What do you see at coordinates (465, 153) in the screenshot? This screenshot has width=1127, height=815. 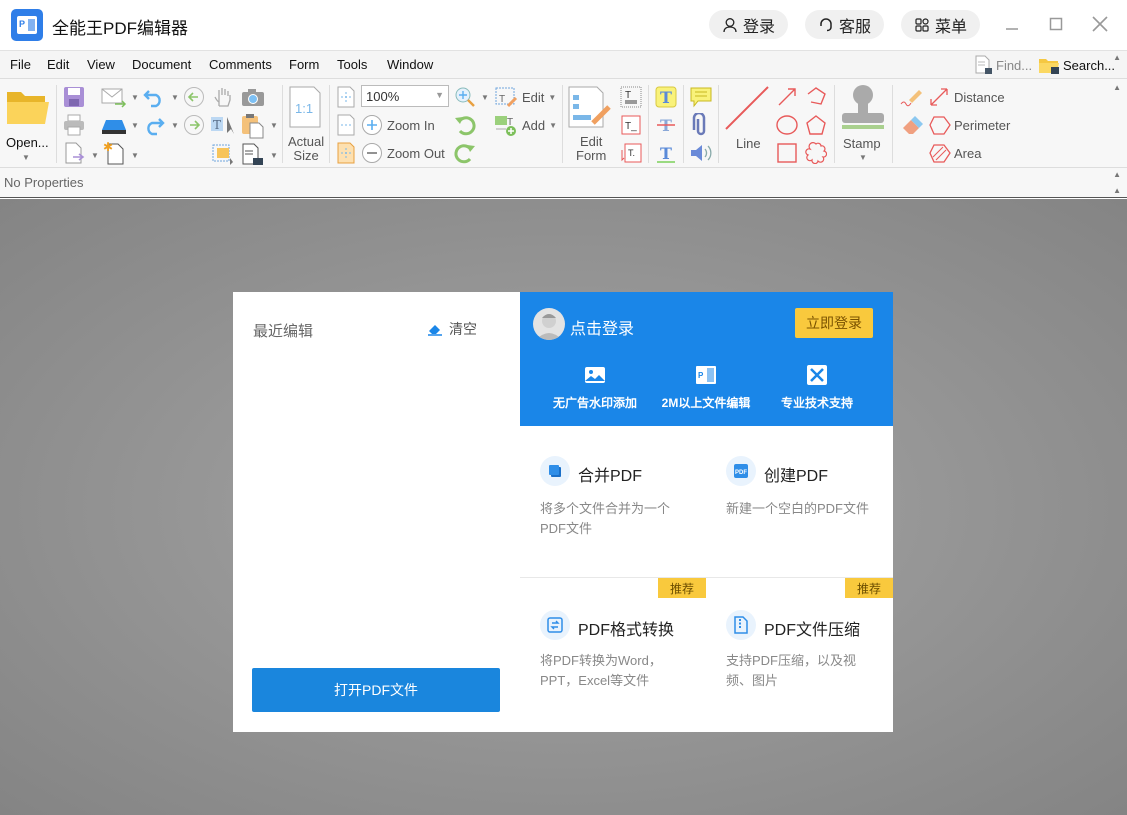 I see `rotate-right-button` at bounding box center [465, 153].